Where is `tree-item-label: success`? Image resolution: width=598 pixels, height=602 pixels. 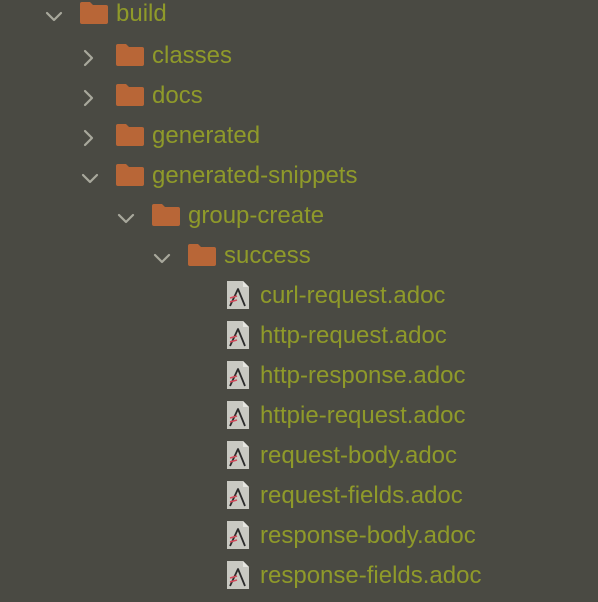
tree-item-label: success is located at coordinates (267, 255).